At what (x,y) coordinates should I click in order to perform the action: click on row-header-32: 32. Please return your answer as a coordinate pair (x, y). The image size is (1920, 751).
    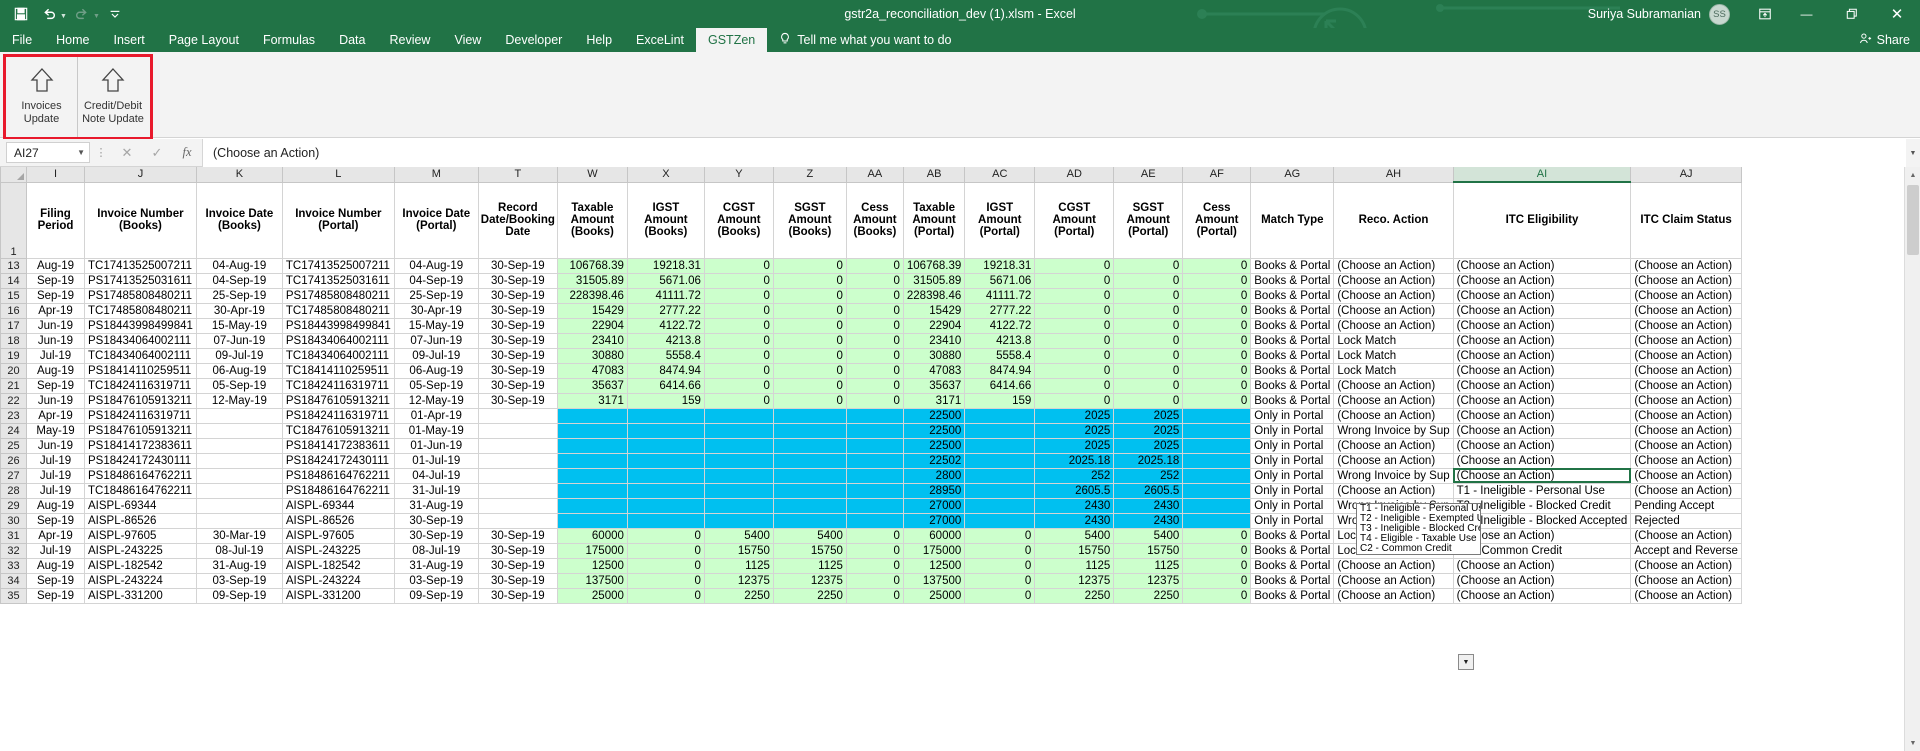
    Looking at the image, I should click on (13, 550).